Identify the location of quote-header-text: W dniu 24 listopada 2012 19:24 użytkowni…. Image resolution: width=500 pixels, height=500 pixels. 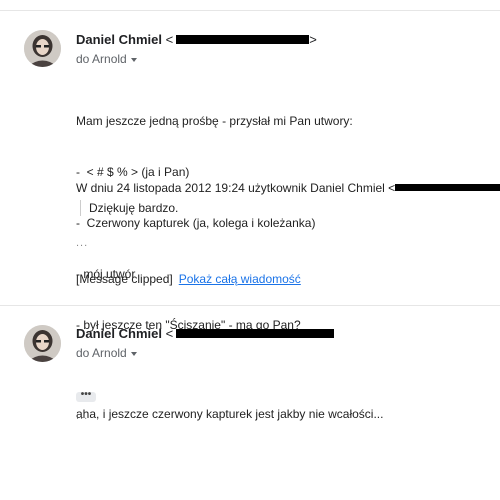
(236, 188).